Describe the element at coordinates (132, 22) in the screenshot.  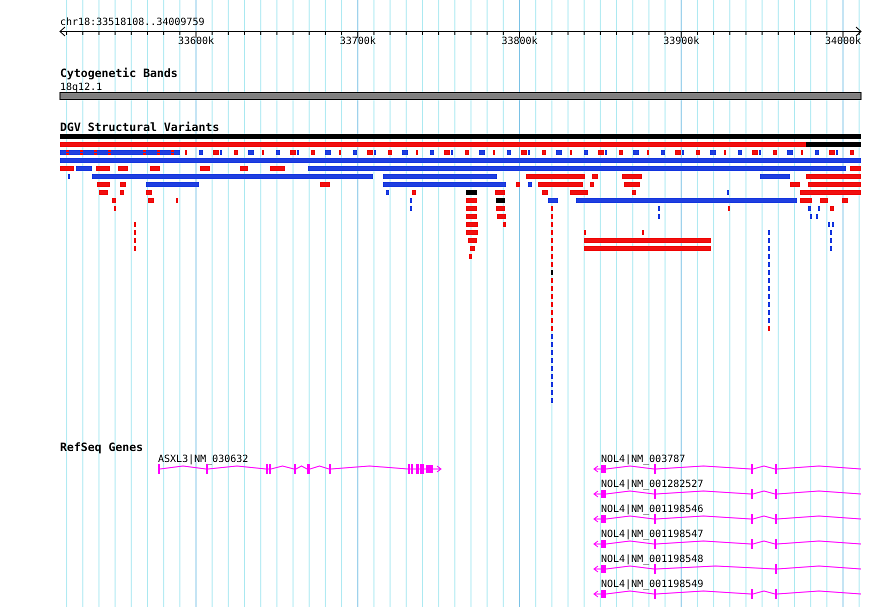
I see `location-label: chr18:33518108..34009759` at that location.